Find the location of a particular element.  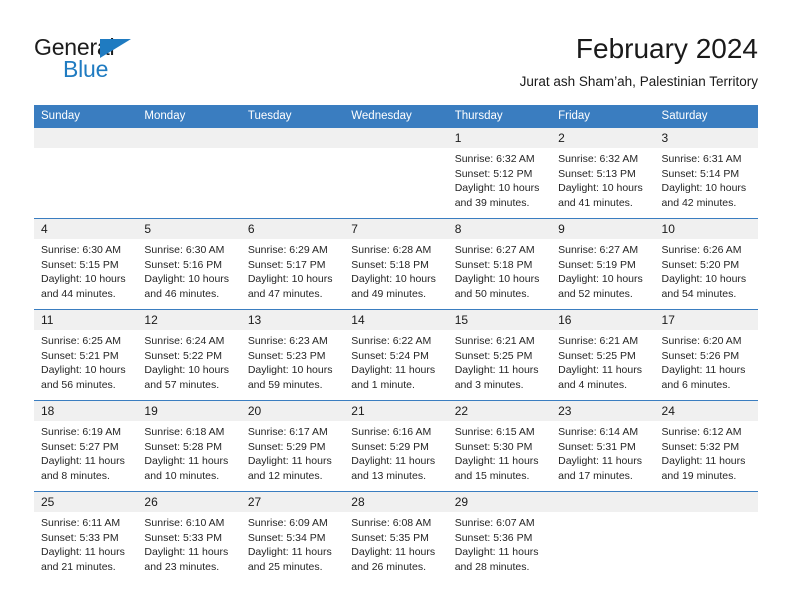

day-detail-line: and 42 minutes. is located at coordinates (699, 202).